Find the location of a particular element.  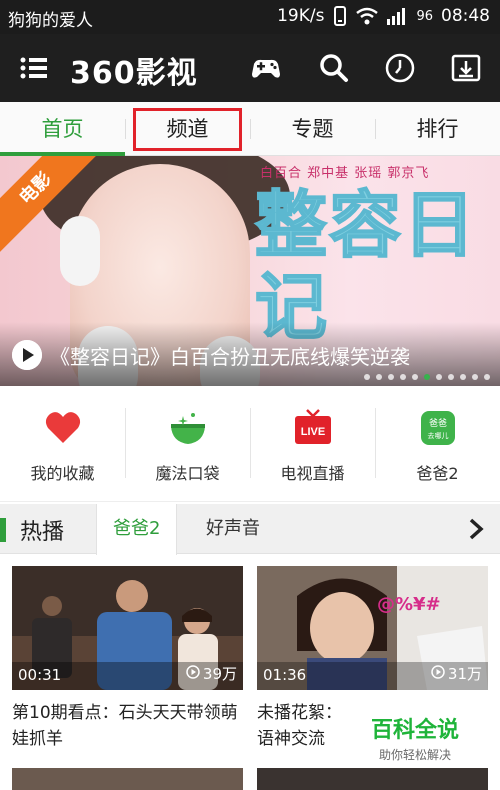

show-logo-icon: 爸爸 去哪儿 is located at coordinates (438, 428).